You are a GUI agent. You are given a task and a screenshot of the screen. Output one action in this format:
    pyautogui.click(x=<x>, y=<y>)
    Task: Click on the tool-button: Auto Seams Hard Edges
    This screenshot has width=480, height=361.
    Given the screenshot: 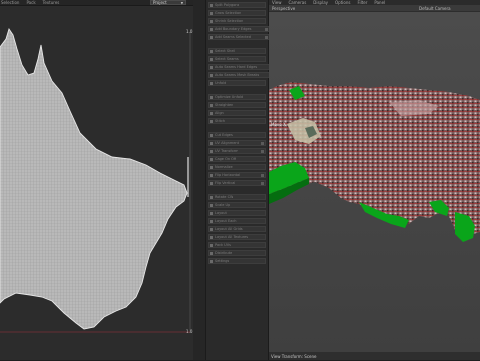 What is the action you would take?
    pyautogui.click(x=239, y=67)
    